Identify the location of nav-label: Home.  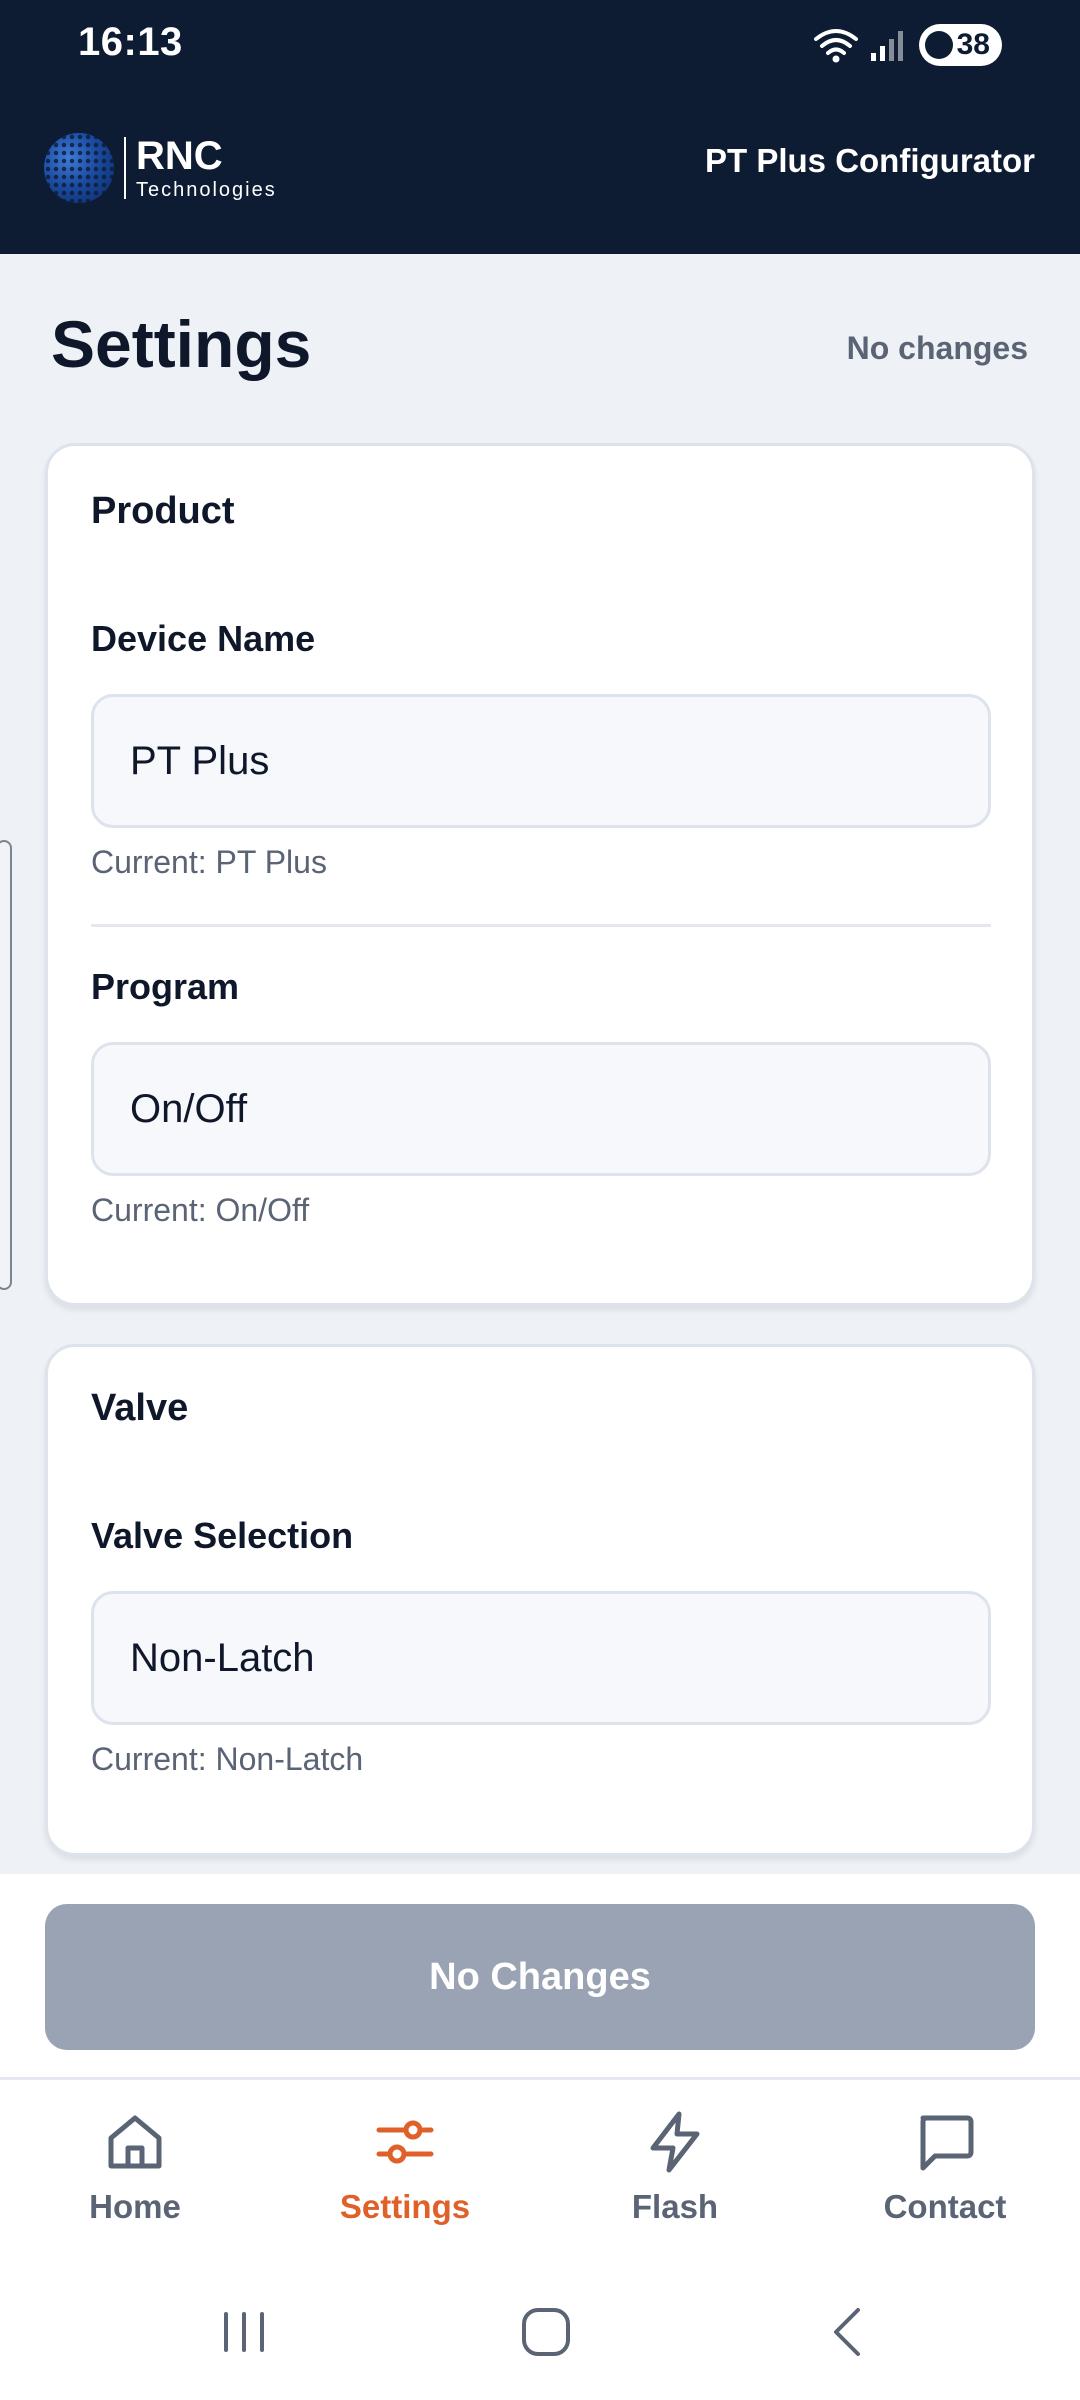
(135, 2206).